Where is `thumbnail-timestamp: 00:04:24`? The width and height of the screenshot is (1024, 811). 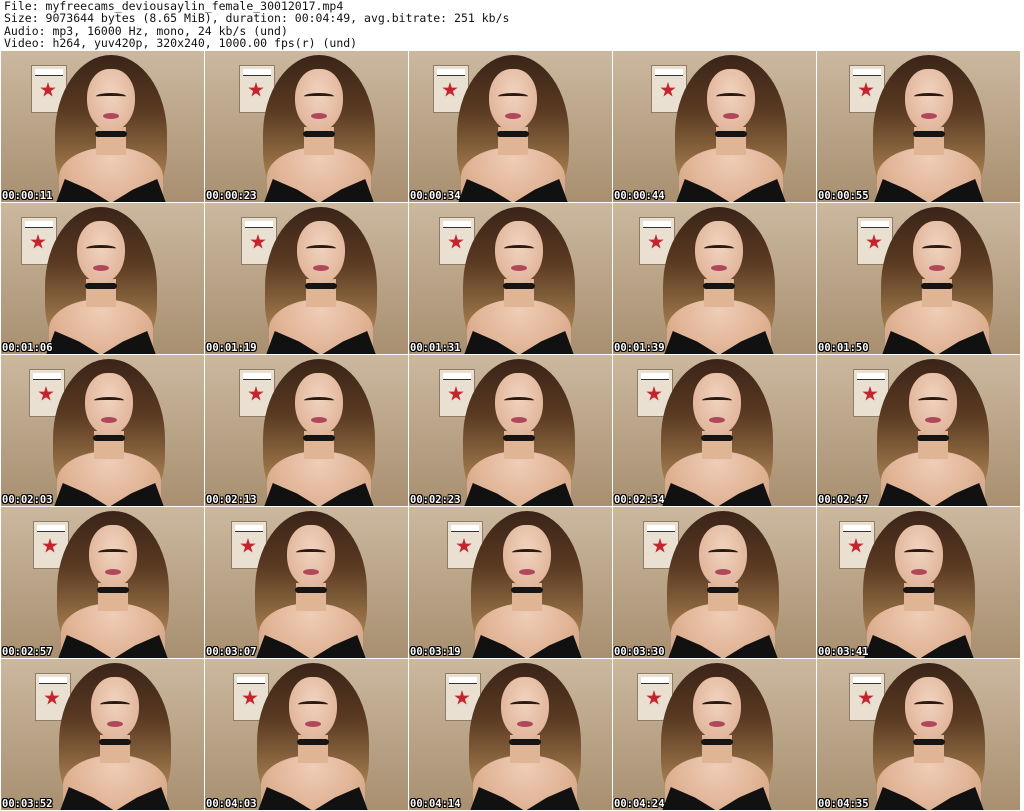 thumbnail-timestamp: 00:04:24 is located at coordinates (639, 804).